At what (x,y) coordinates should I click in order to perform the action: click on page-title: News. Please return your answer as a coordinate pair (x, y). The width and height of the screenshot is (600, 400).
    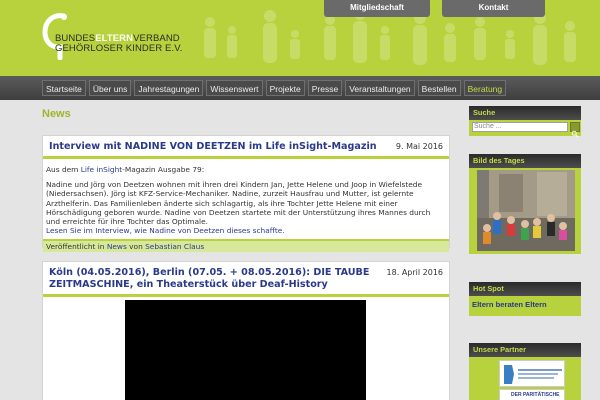
    Looking at the image, I should click on (56, 114).